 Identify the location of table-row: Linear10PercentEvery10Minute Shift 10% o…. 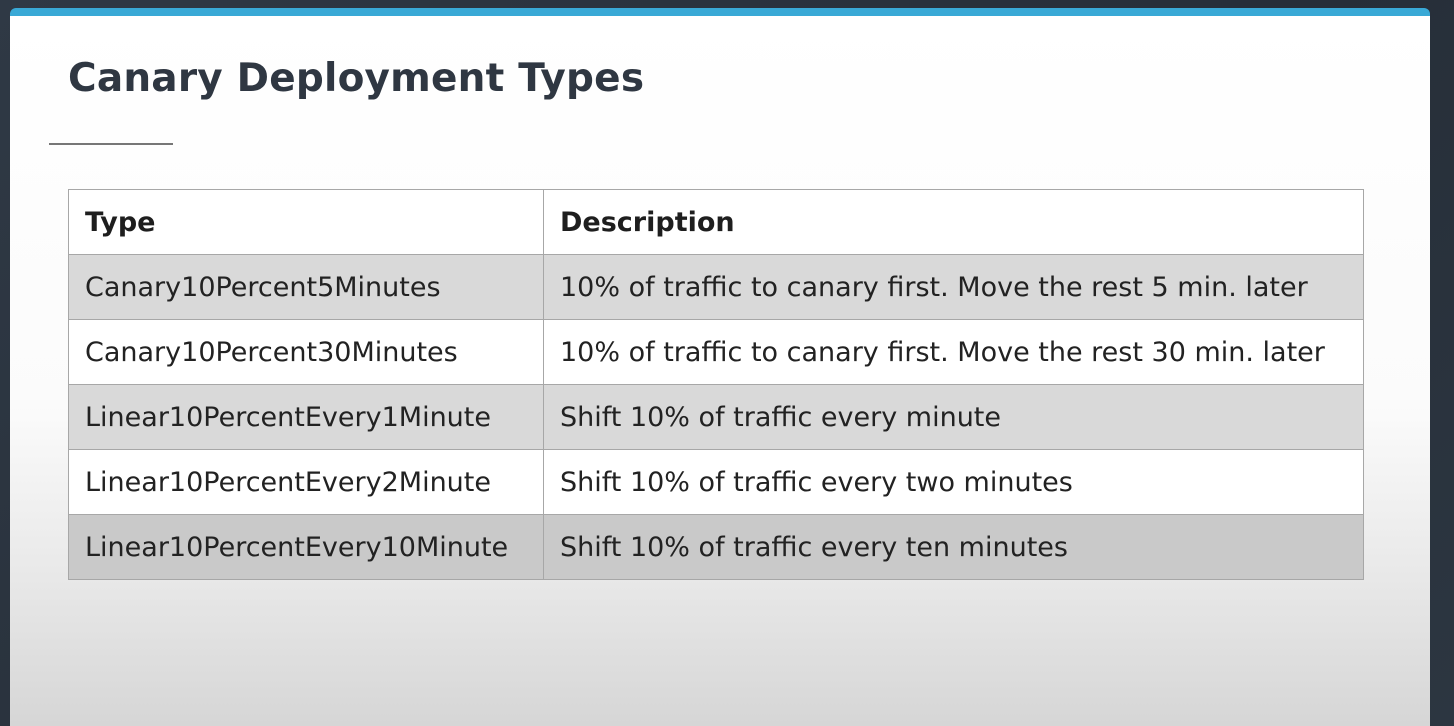
(716, 547).